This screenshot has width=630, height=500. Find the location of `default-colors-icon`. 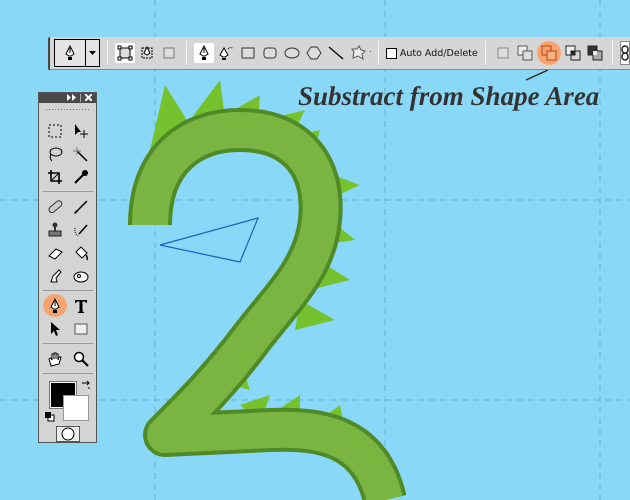

default-colors-icon is located at coordinates (49, 417).